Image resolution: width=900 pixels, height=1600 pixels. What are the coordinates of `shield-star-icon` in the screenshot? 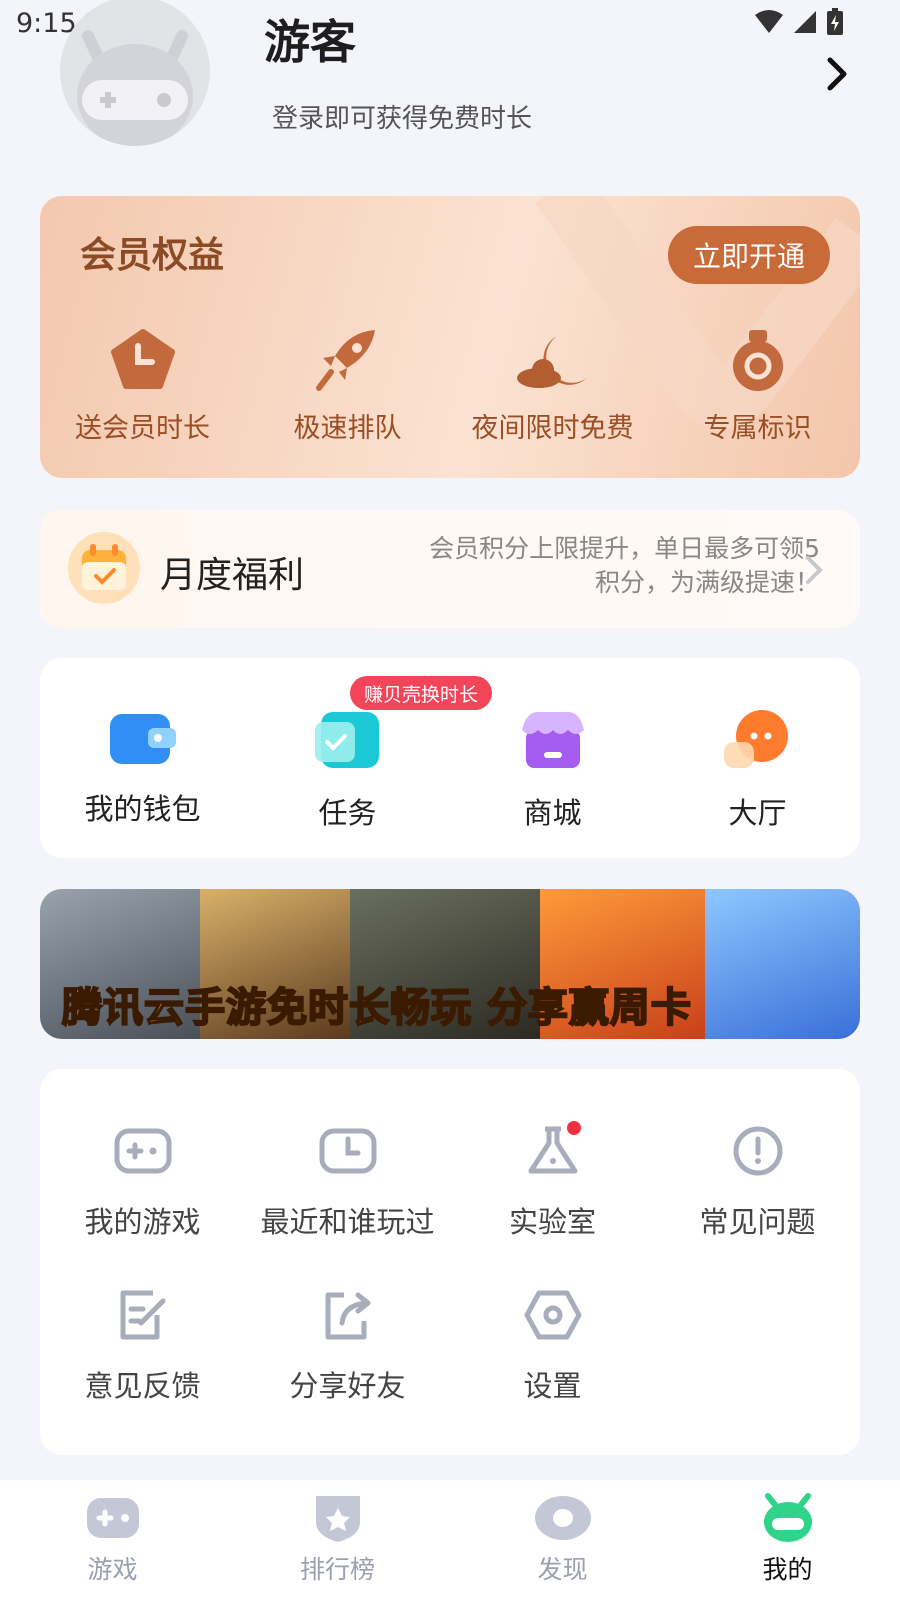 It's located at (337, 1519).